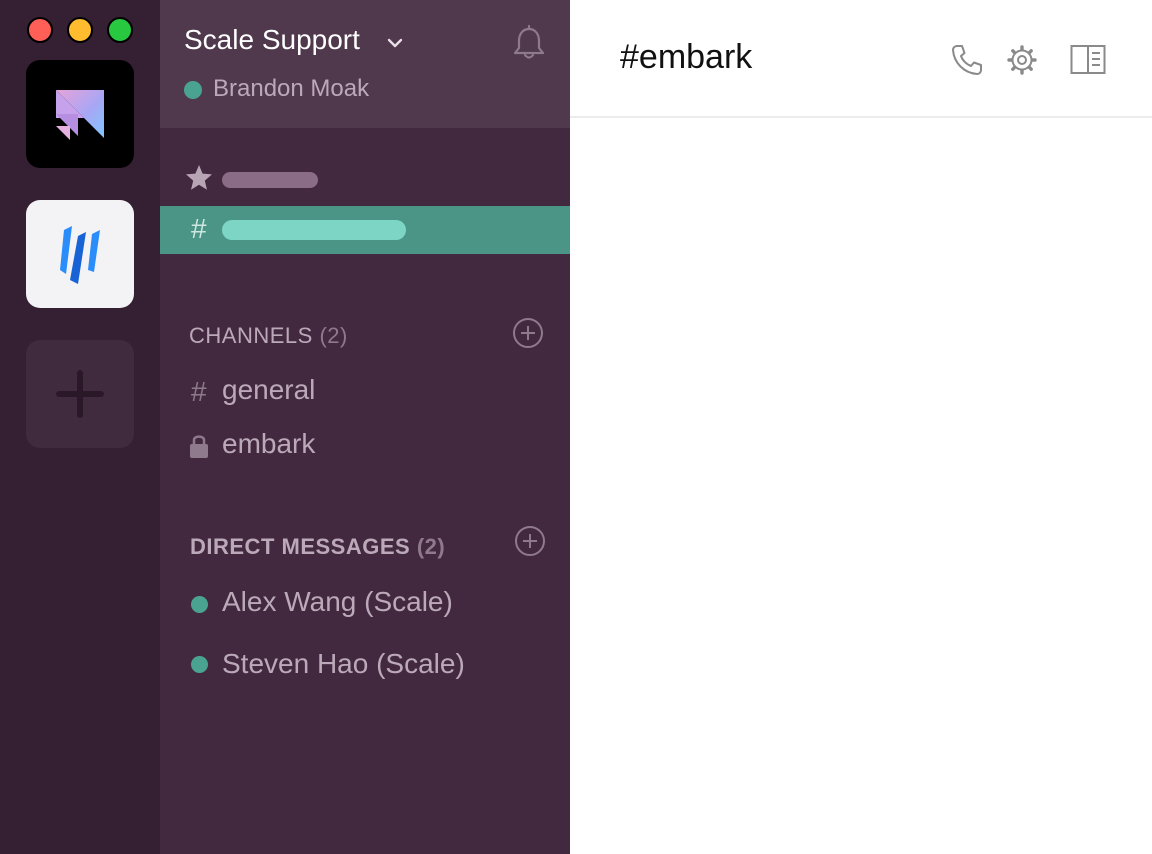 The width and height of the screenshot is (1152, 854). I want to click on dm-label: Steven Hao (Scale), so click(343, 663).